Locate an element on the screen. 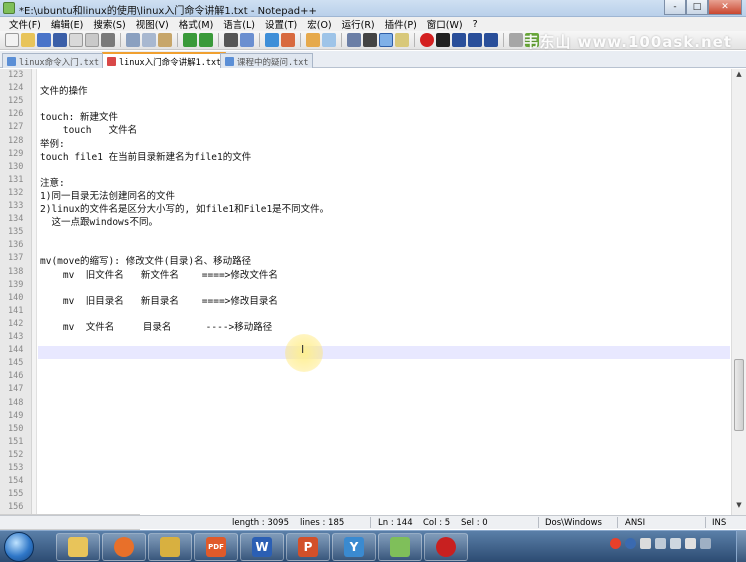 The height and width of the screenshot is (562, 746). menu-plugins: 插件(P) is located at coordinates (401, 24).